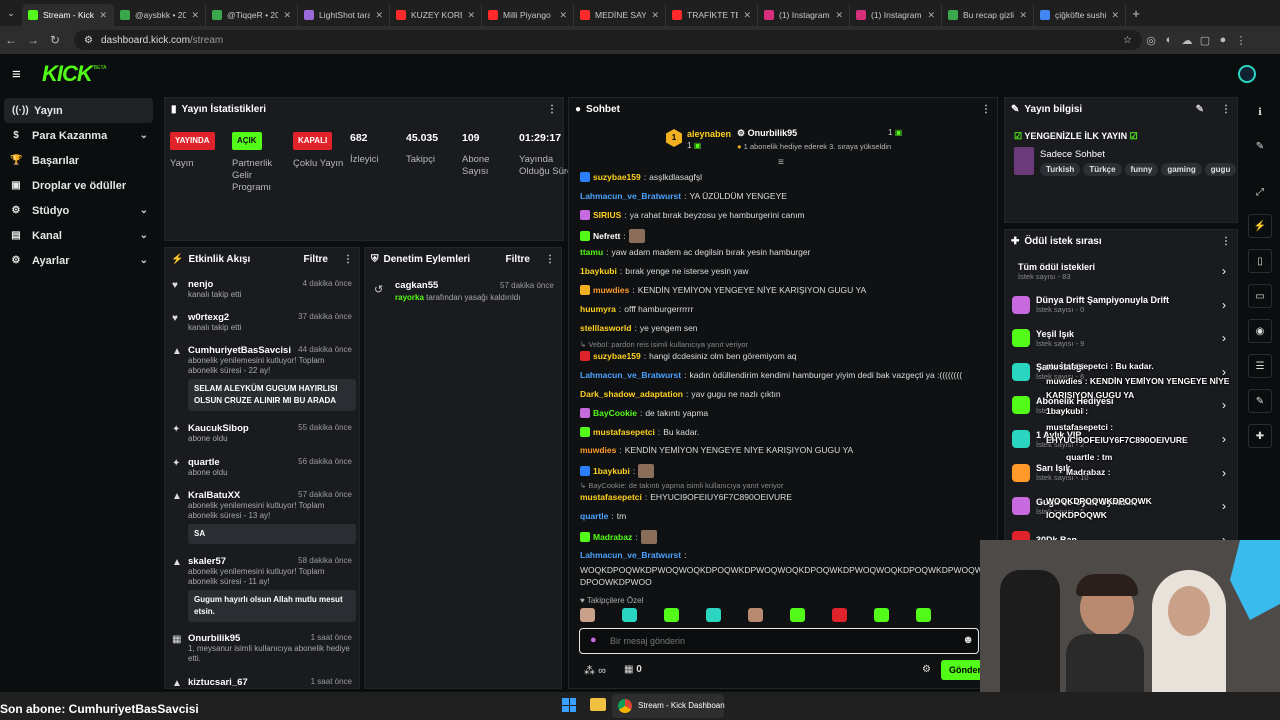 The image size is (1280, 720). Describe the element at coordinates (1181, 169) in the screenshot. I see `stream-tag: gaming` at that location.